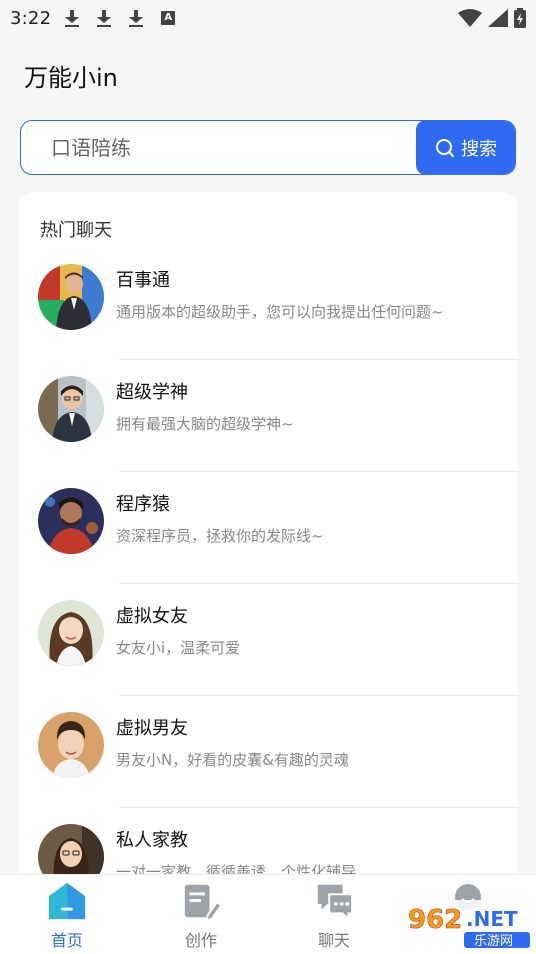 The width and height of the screenshot is (536, 954). What do you see at coordinates (152, 728) in the screenshot?
I see `chat-name: 虚拟男友` at bounding box center [152, 728].